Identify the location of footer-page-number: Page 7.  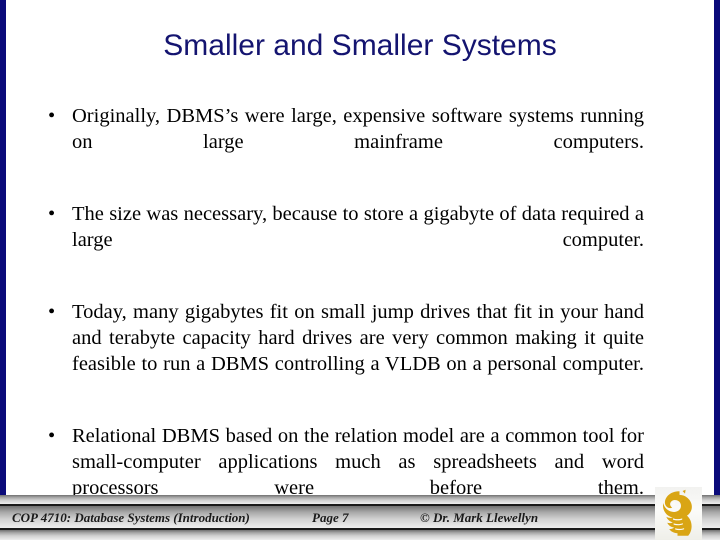
(330, 517).